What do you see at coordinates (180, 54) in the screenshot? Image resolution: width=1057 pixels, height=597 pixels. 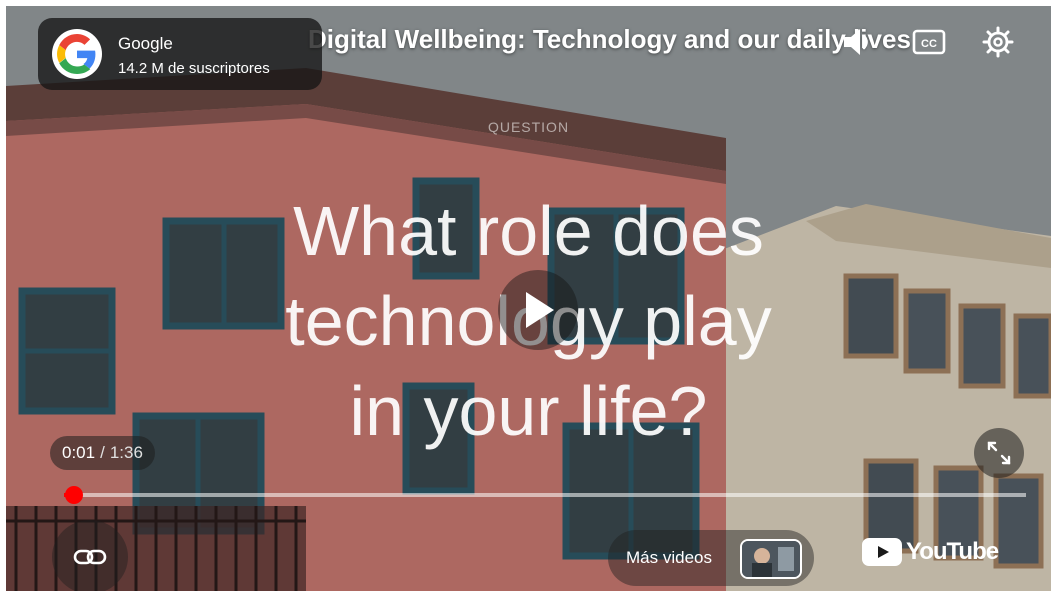 I see `channel-card: Google 14.2 M de suscriptores` at bounding box center [180, 54].